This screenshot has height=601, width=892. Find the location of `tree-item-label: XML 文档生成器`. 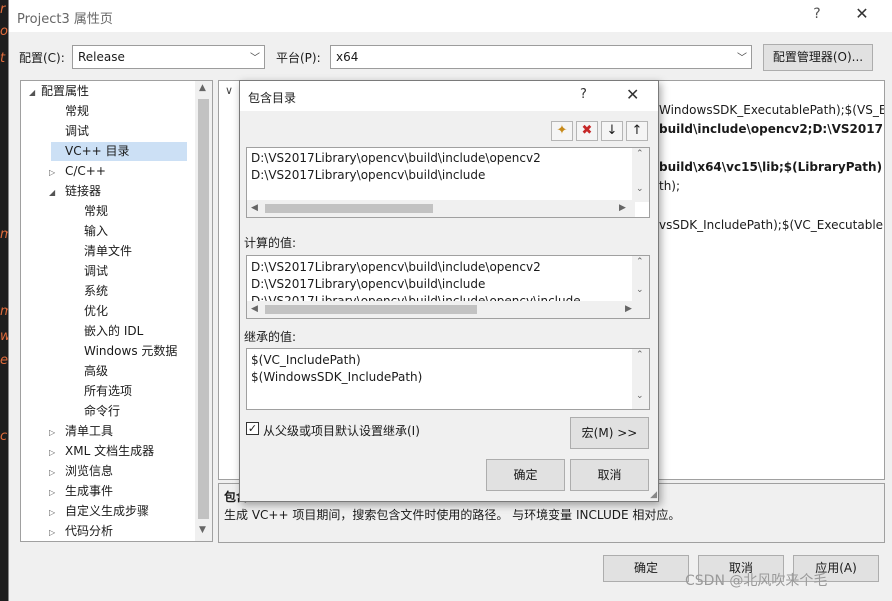

tree-item-label: XML 文档生成器 is located at coordinates (110, 451).